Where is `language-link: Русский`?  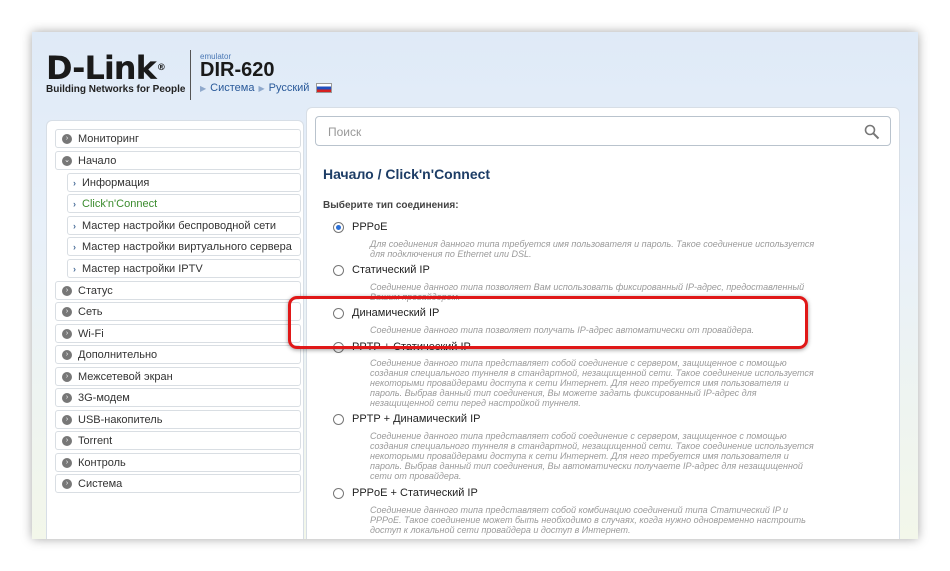 language-link: Русский is located at coordinates (289, 88).